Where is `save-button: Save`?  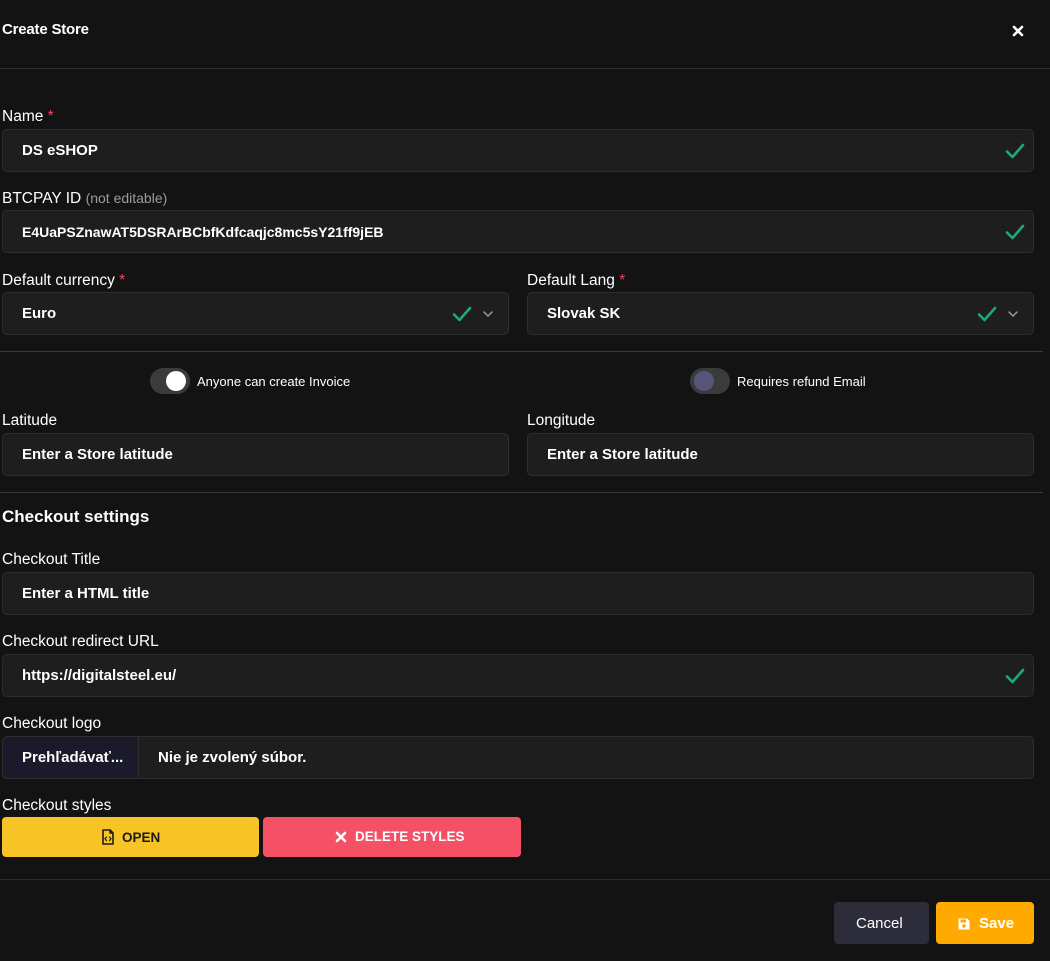
save-button: Save is located at coordinates (985, 923).